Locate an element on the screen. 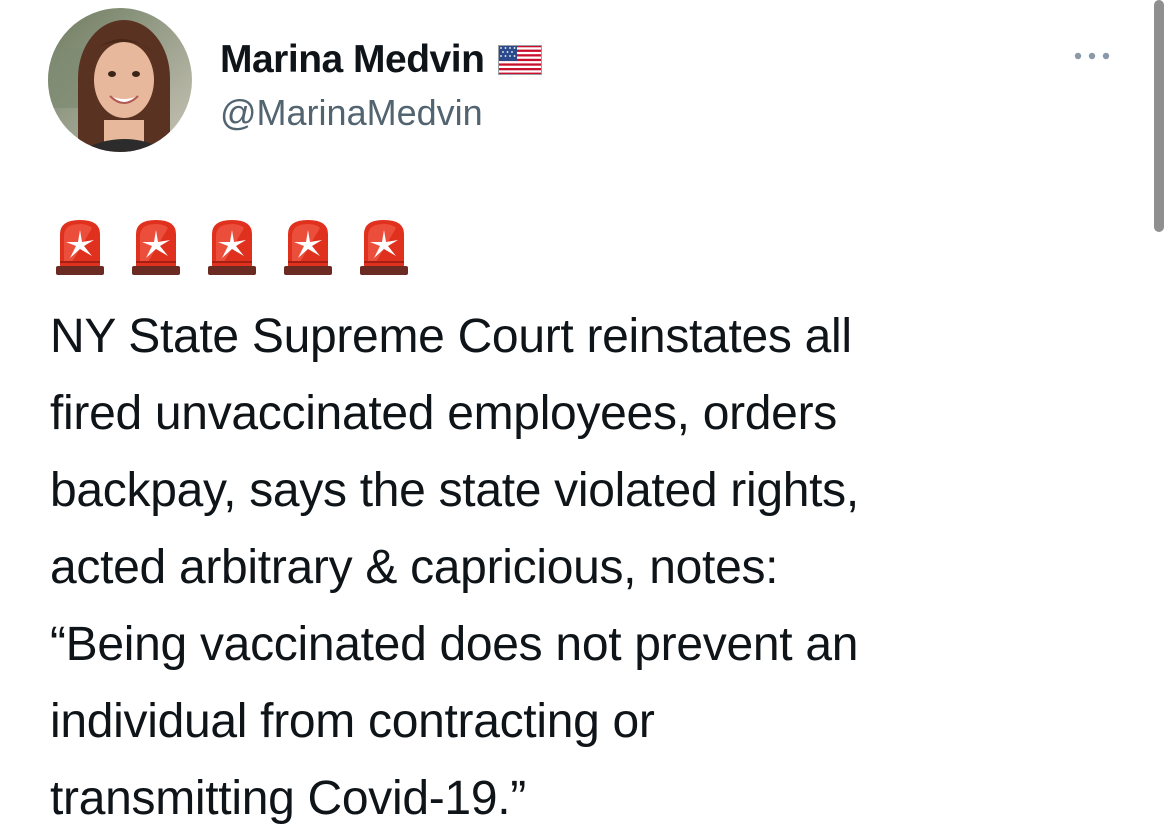 The height and width of the screenshot is (840, 1170). tweet-text-line: fired unvaccinated employees, orders is located at coordinates (443, 413).